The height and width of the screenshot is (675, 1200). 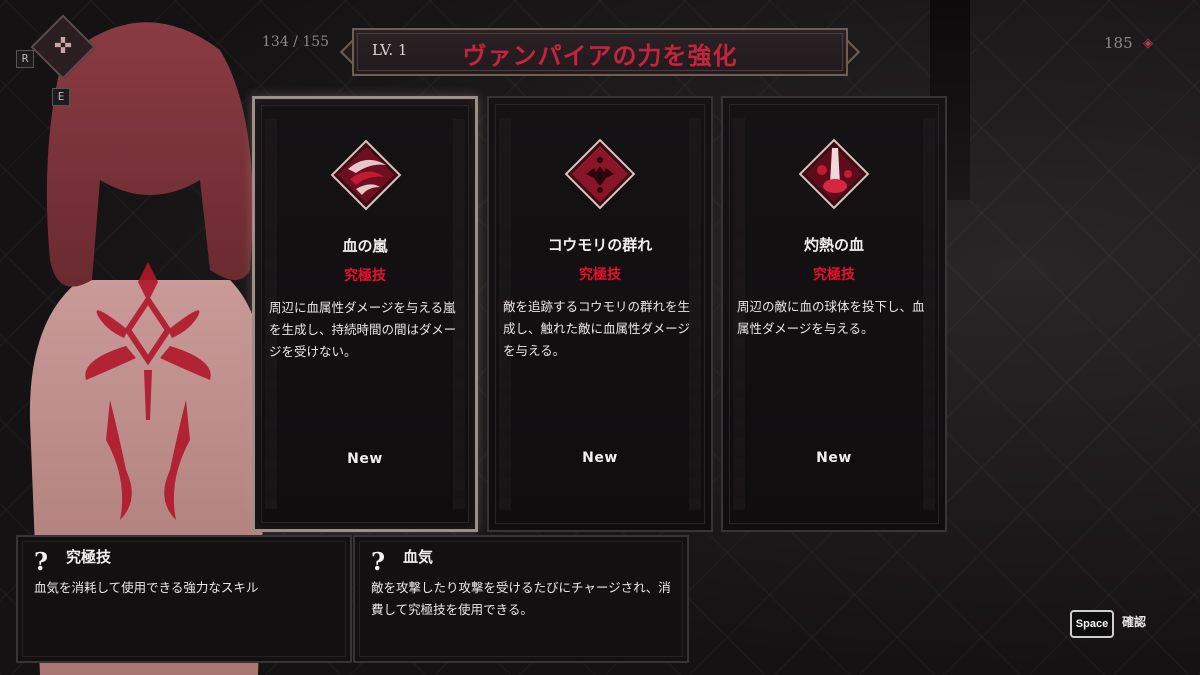 What do you see at coordinates (833, 245) in the screenshot?
I see `card-title: 灼熱の血` at bounding box center [833, 245].